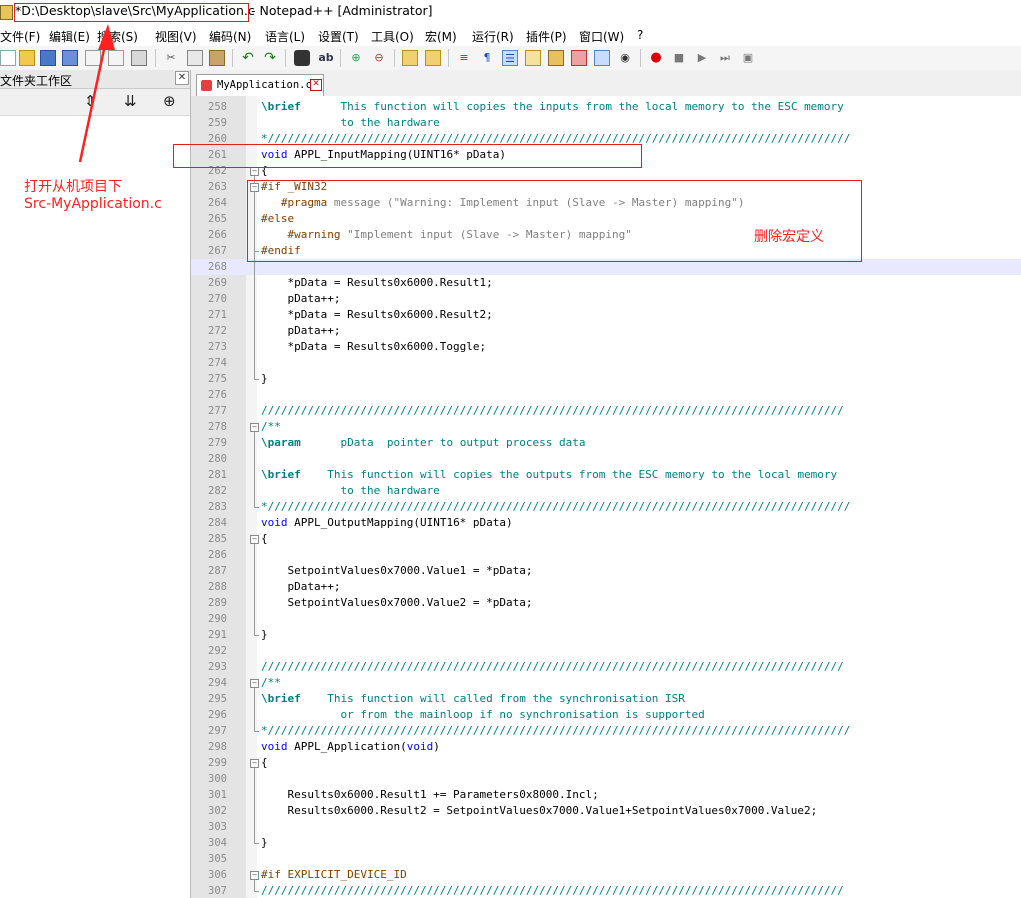  I want to click on annotation-open-file-line1: 打开从机项目下, so click(73, 187).